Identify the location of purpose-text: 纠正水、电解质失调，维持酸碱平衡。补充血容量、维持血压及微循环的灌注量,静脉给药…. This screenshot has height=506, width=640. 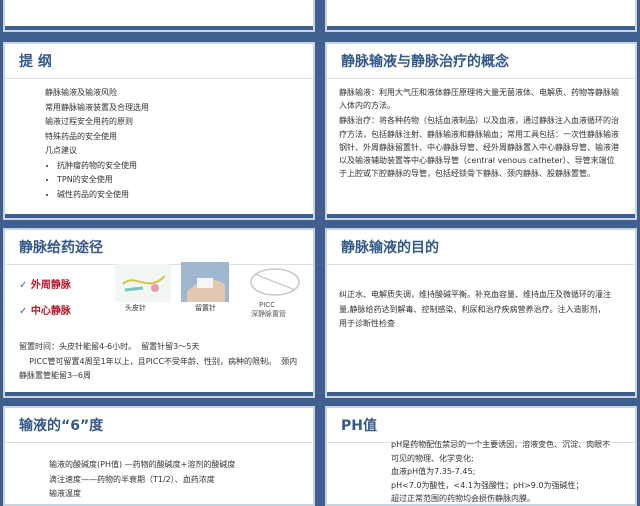
(475, 309).